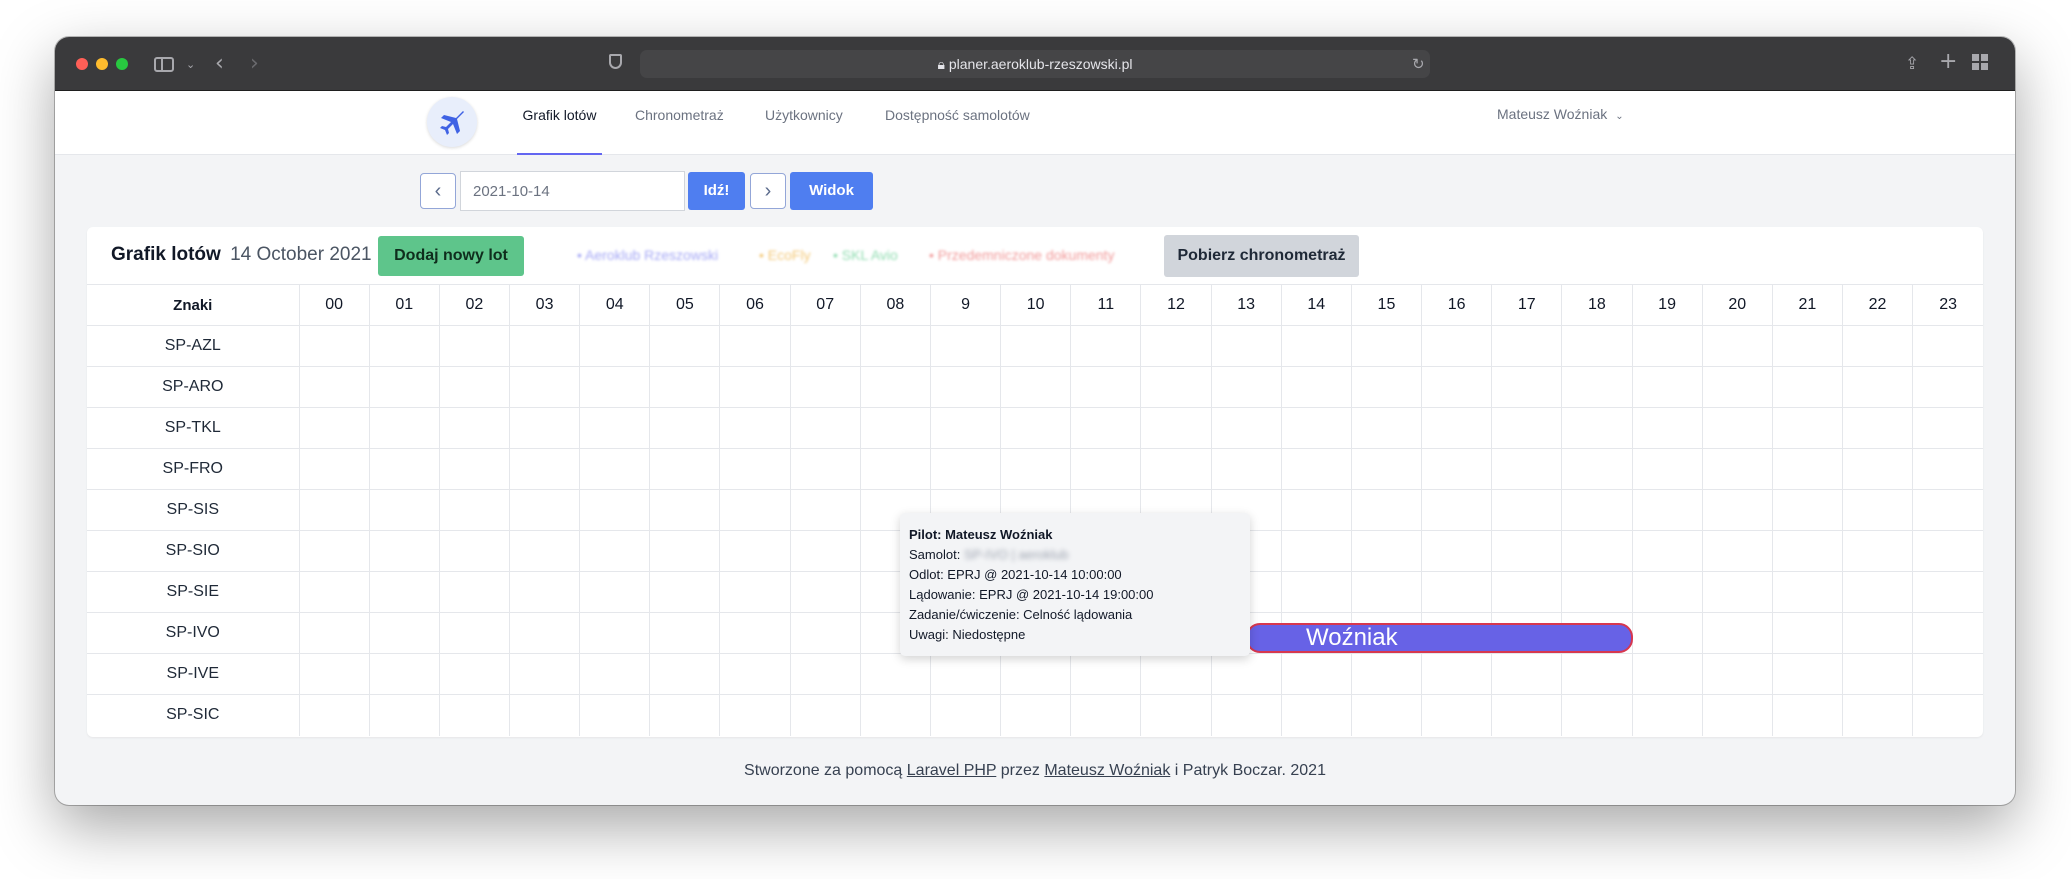 This screenshot has height=879, width=2071. I want to click on back-arrow-icon: ‹, so click(219, 64).